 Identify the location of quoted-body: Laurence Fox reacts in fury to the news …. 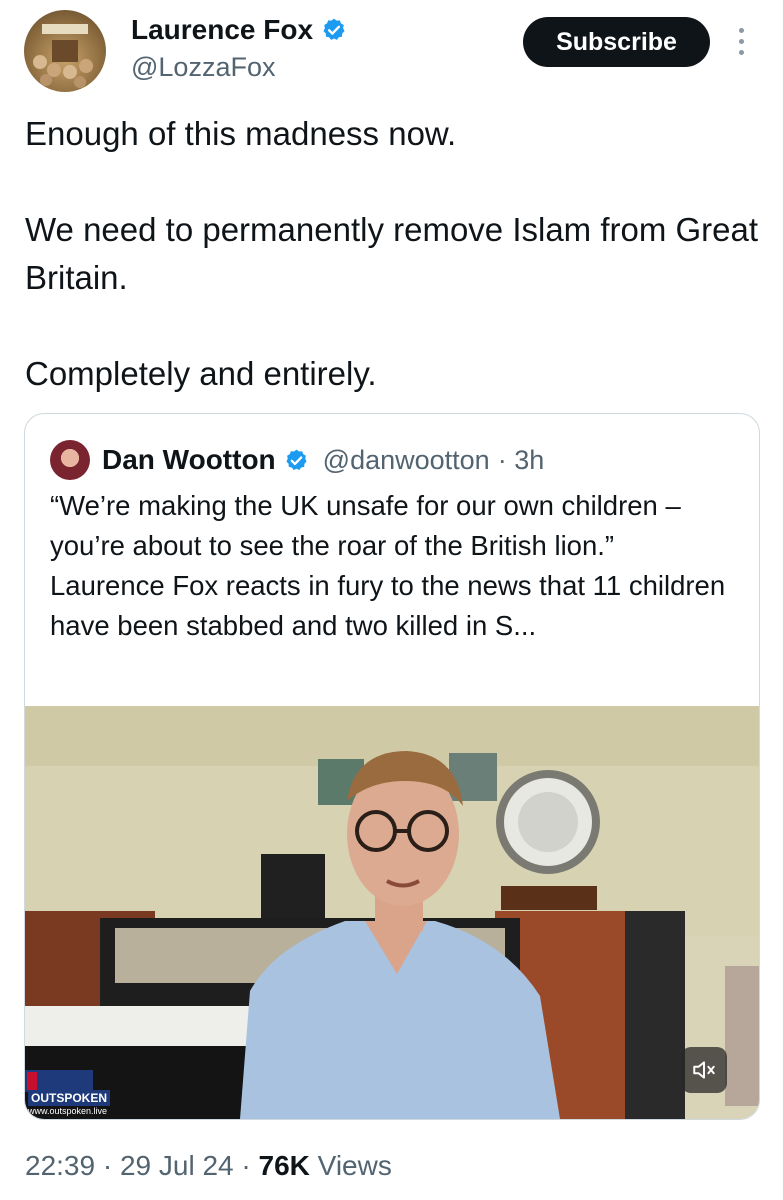
(388, 605).